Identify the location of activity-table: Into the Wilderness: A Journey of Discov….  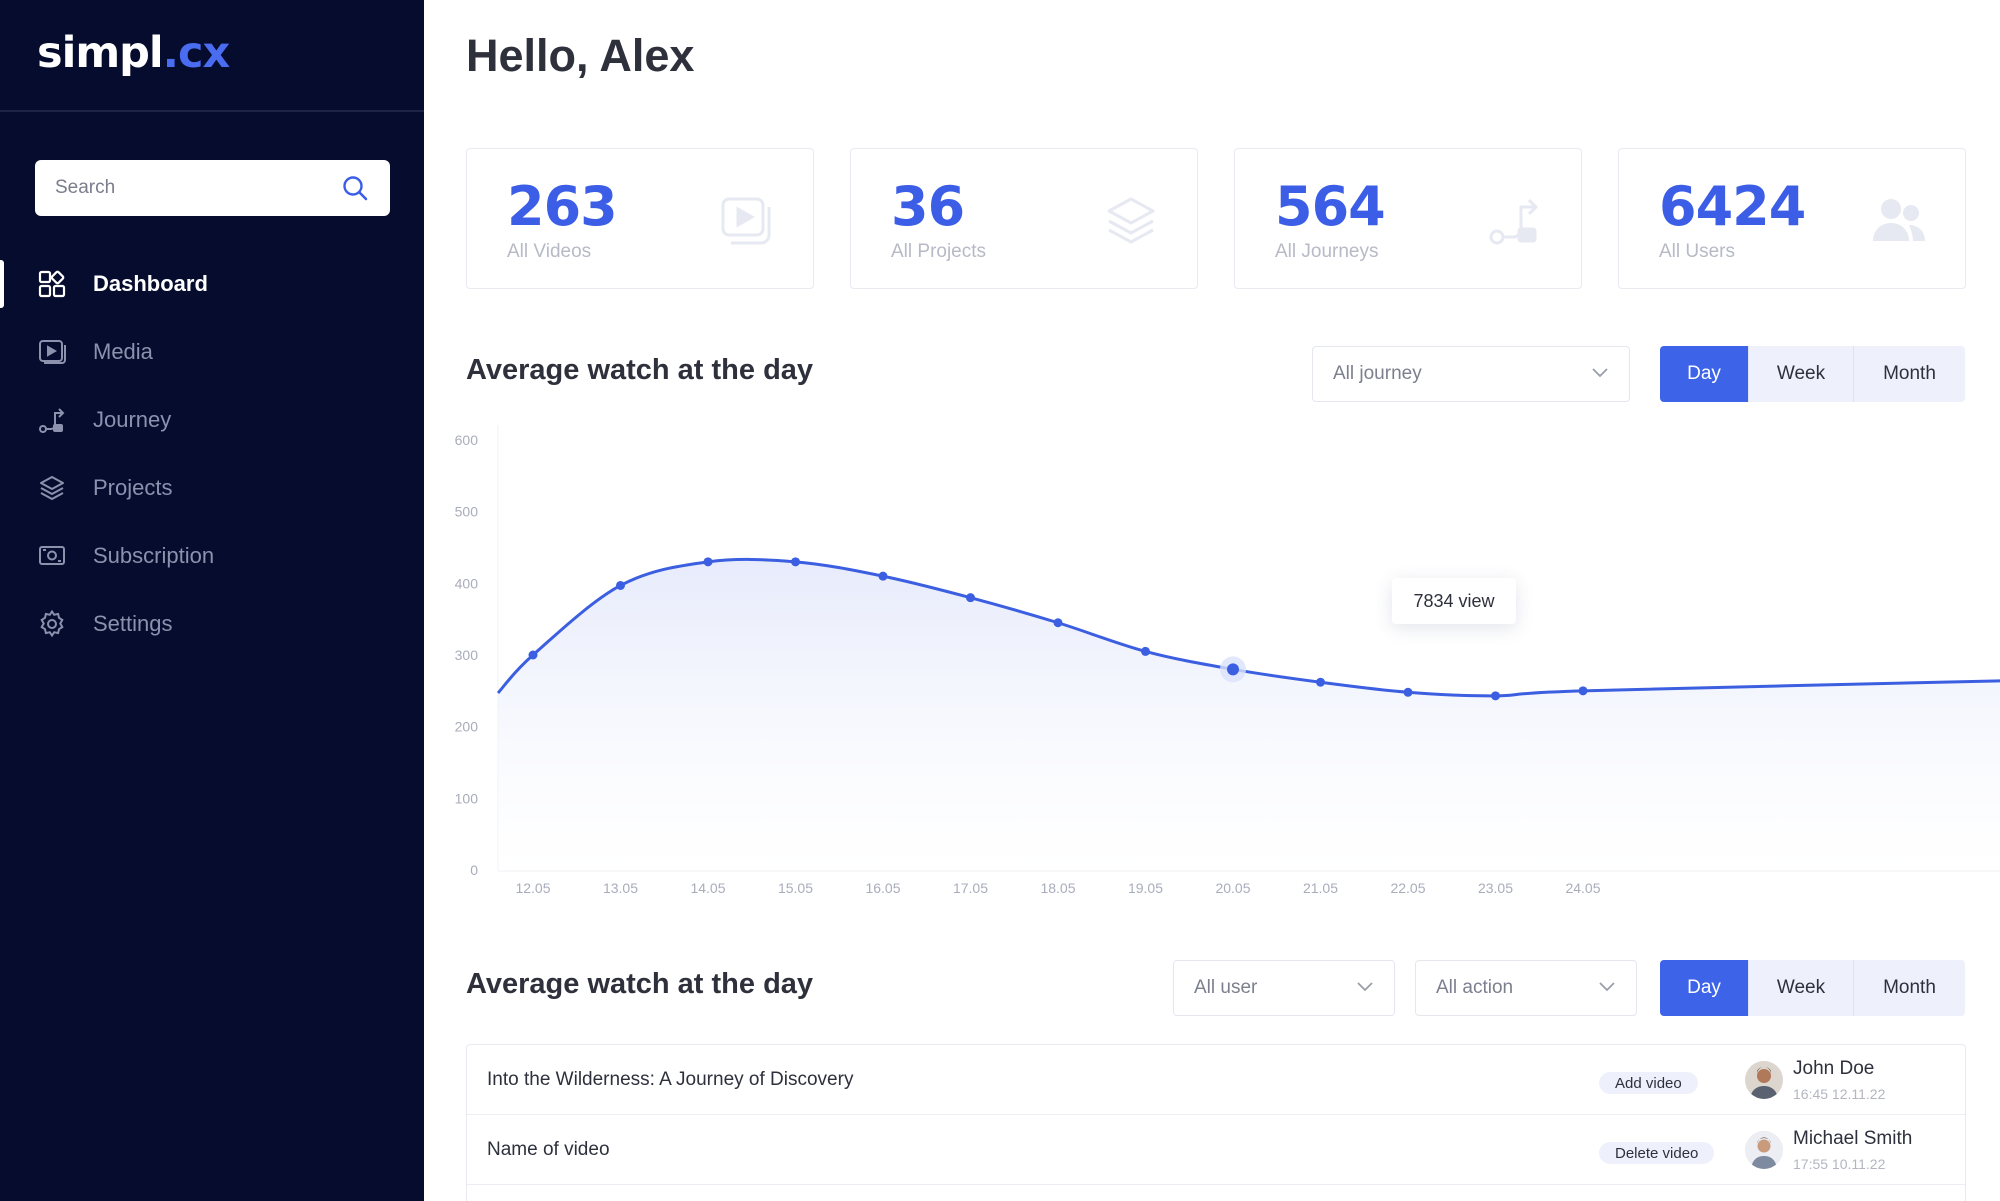
(1216, 1122).